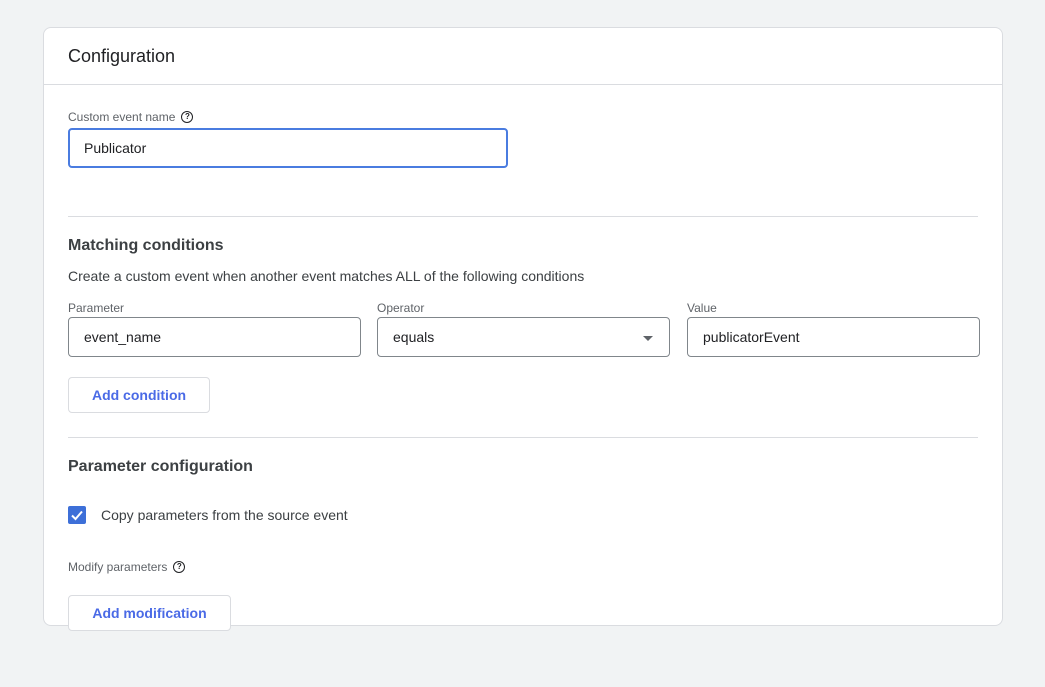 This screenshot has width=1045, height=687. I want to click on parameter-label-text: Parameter, so click(96, 308).